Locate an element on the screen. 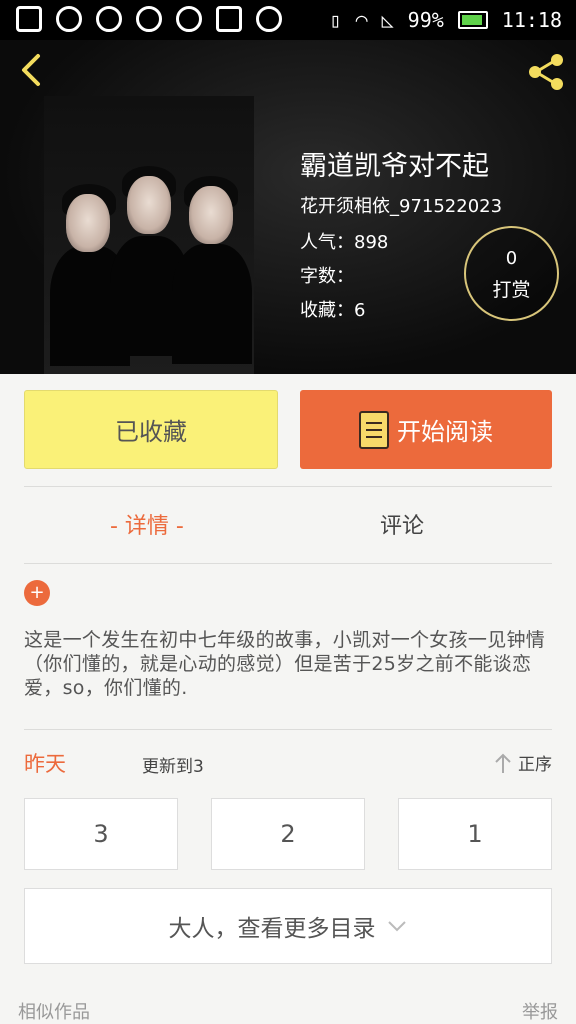  favorited-button: 已收藏 is located at coordinates (151, 429).